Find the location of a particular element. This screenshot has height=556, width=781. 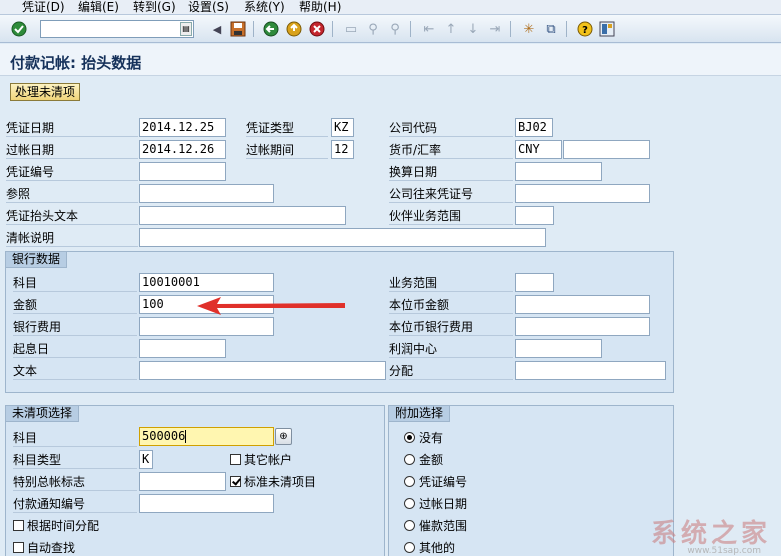

enter-icon is located at coordinates (19, 29).